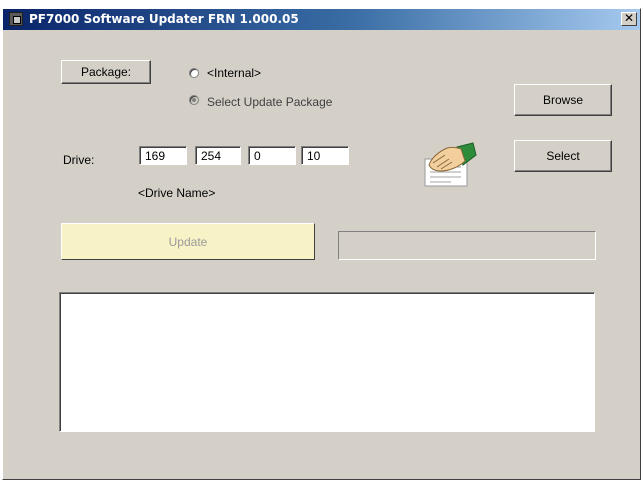  I want to click on app-icon, so click(16, 19).